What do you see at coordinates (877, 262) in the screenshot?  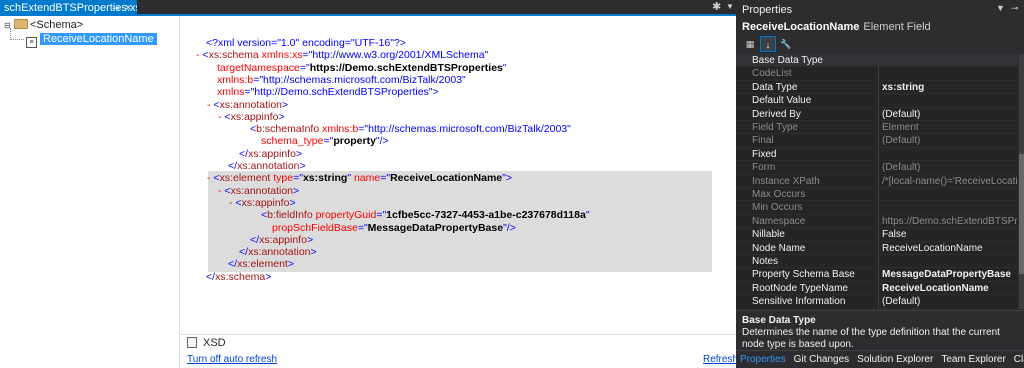 I see `property-row: Notes` at bounding box center [877, 262].